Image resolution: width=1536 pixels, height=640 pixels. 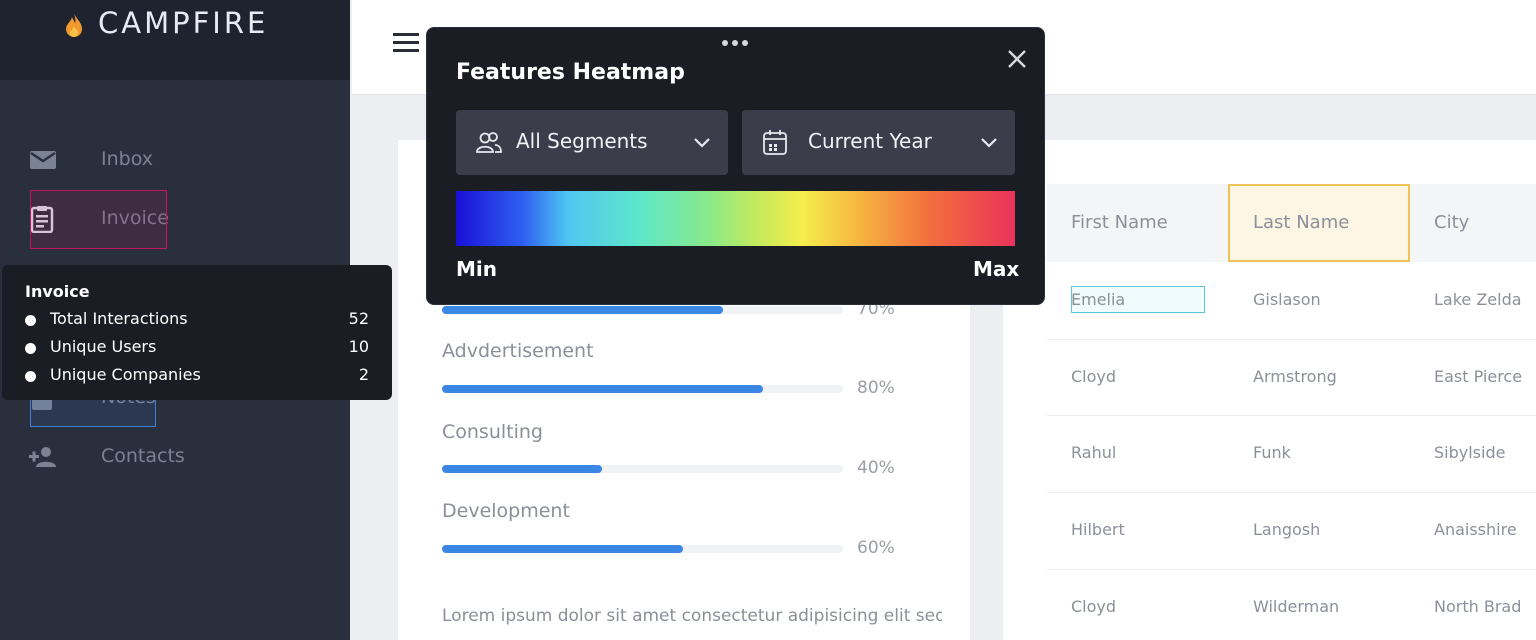 I want to click on drag-handle-icon, so click(x=735, y=43).